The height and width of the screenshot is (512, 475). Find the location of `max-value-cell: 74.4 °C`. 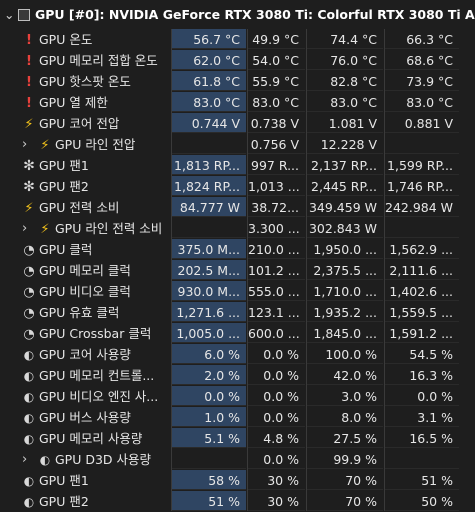

max-value-cell: 74.4 °C is located at coordinates (345, 39).